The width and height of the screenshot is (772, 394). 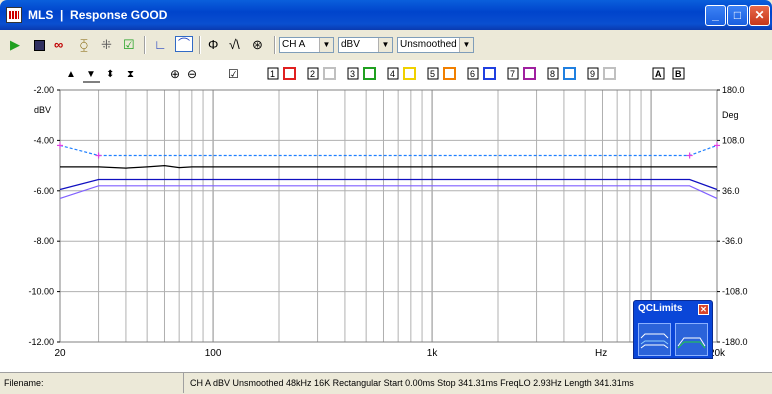 I want to click on smoothing-select-value: Unsmoothed, so click(x=428, y=44).